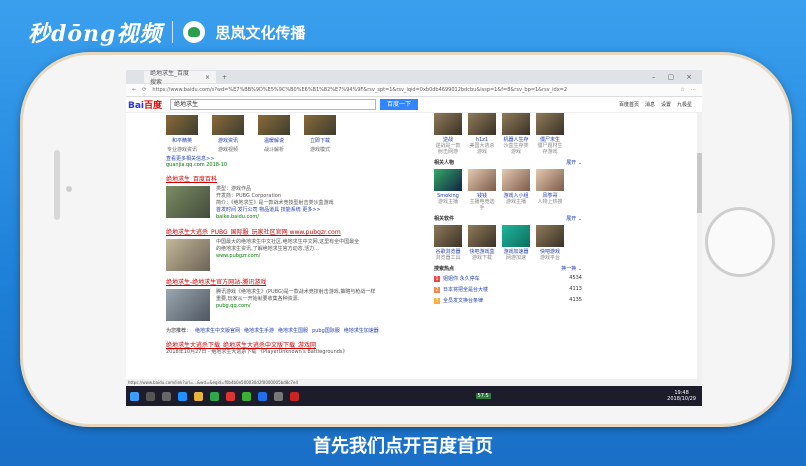  Describe the element at coordinates (150, 396) in the screenshot. I see `search-icon` at that location.